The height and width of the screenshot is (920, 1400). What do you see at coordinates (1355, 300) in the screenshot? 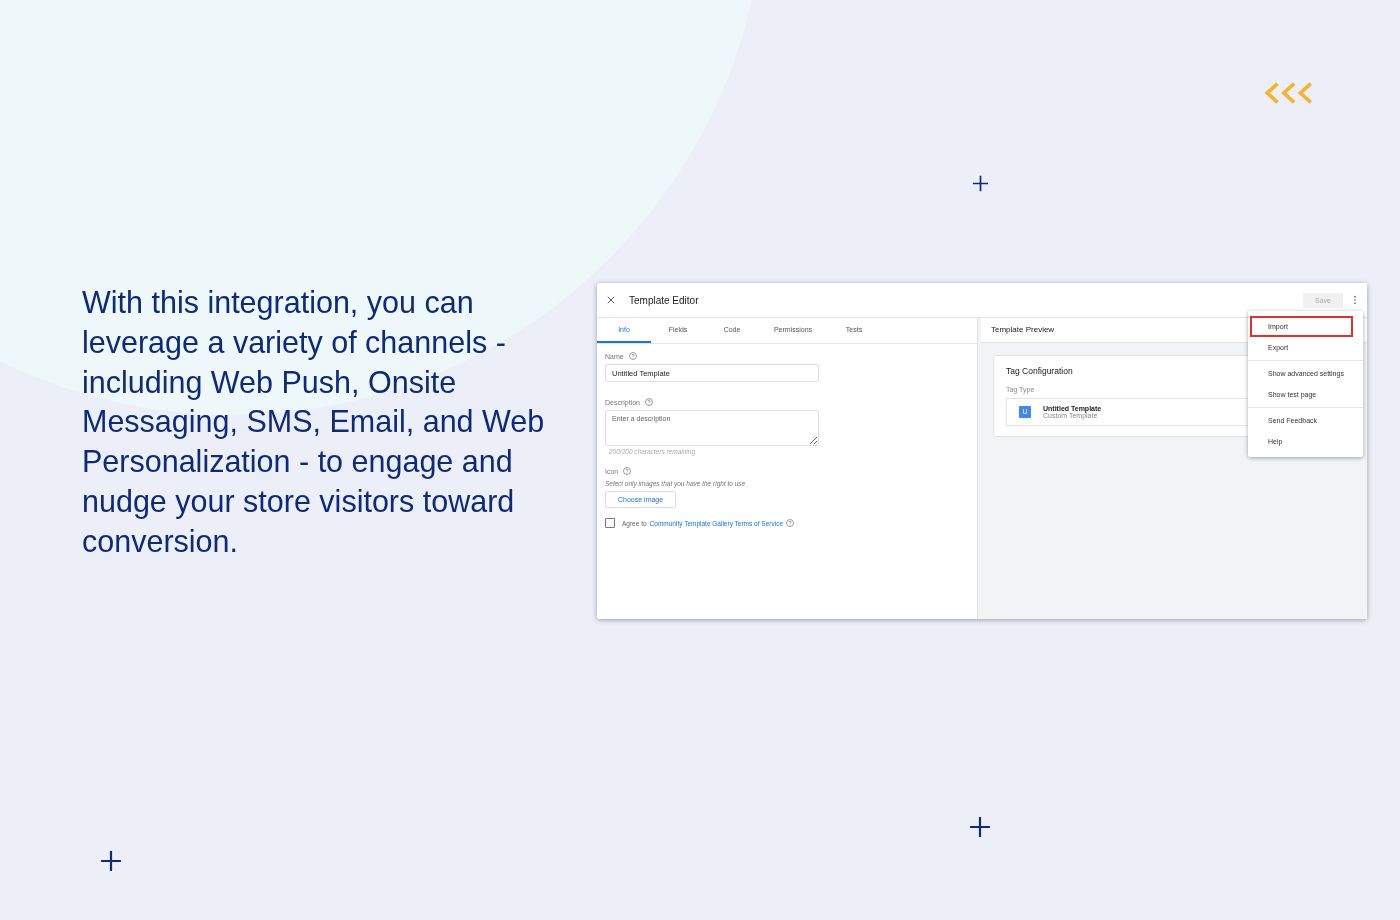
I see `more-icon` at bounding box center [1355, 300].